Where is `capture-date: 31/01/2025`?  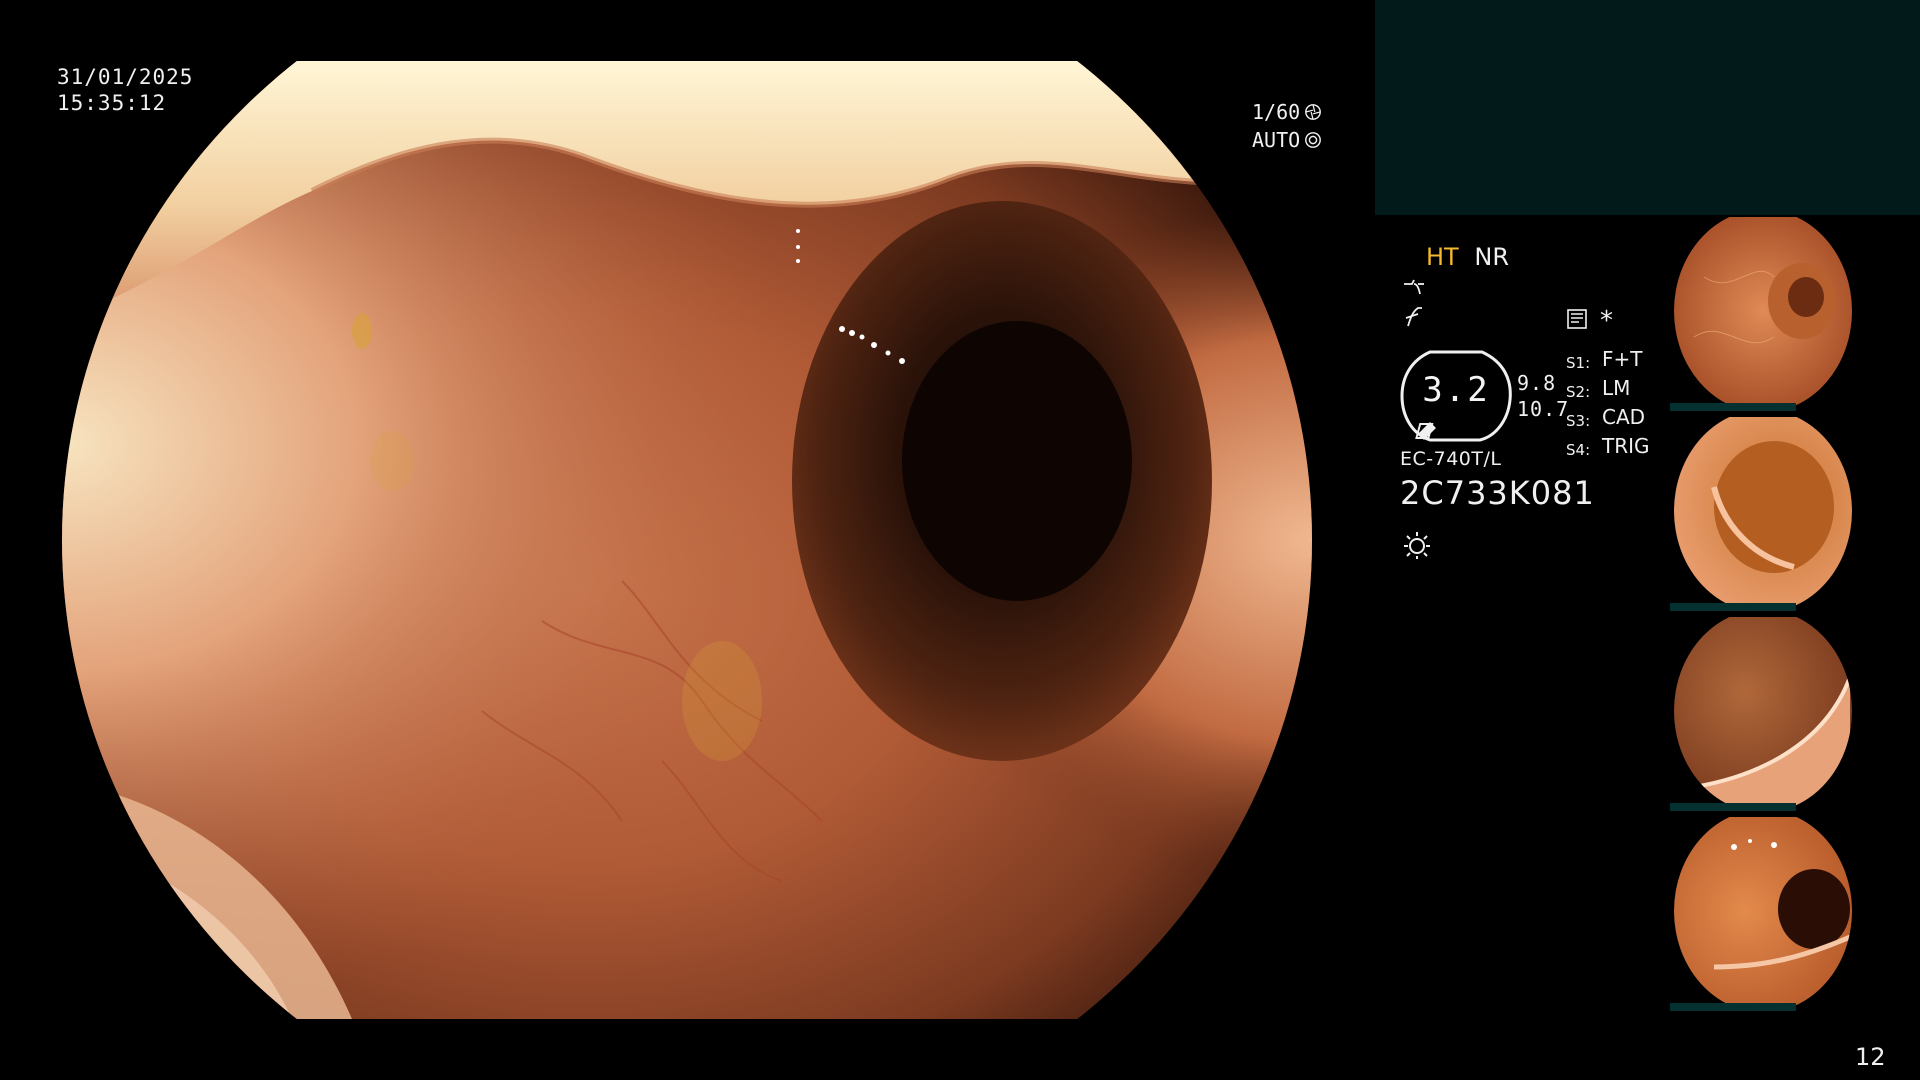
capture-date: 31/01/2025 is located at coordinates (125, 77).